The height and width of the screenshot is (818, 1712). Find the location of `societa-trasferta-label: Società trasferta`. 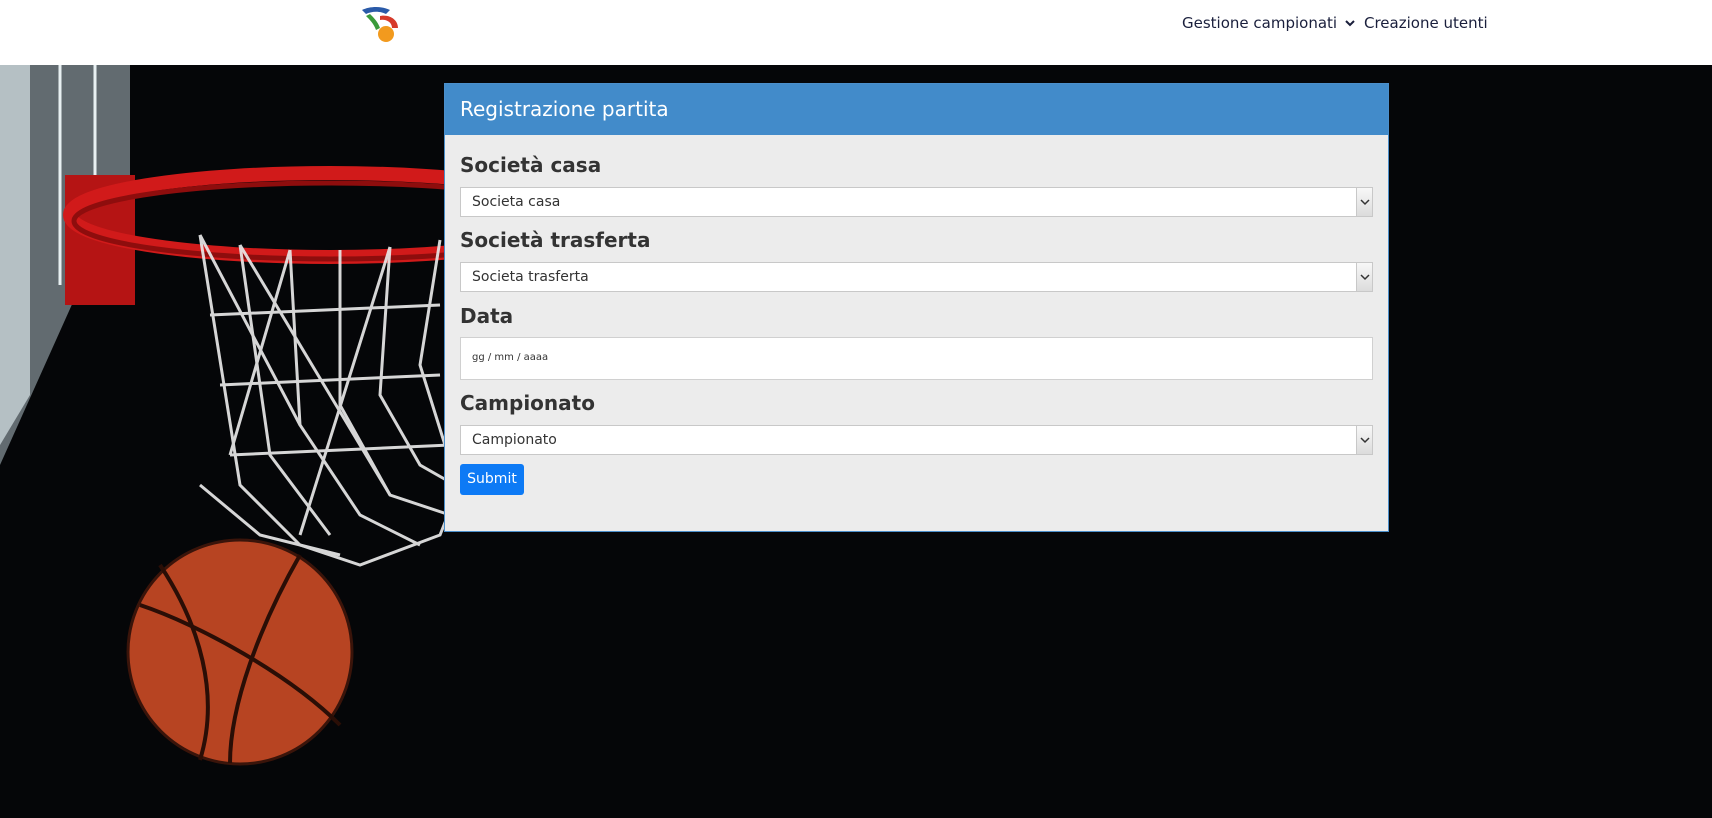

societa-trasferta-label: Società trasferta is located at coordinates (555, 240).